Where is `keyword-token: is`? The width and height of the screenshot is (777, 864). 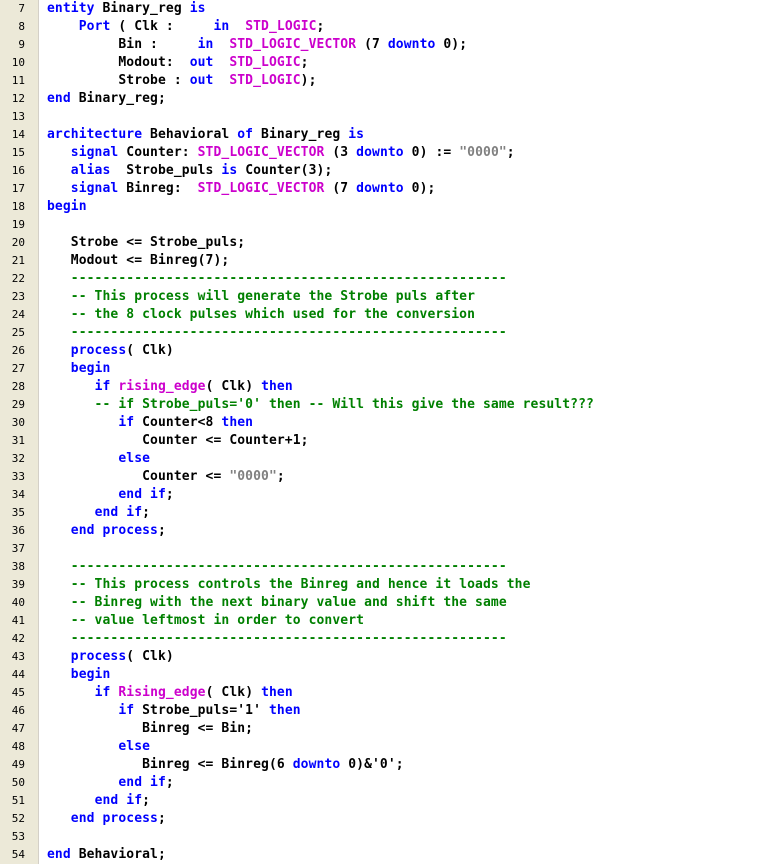
keyword-token: is is located at coordinates (197, 8).